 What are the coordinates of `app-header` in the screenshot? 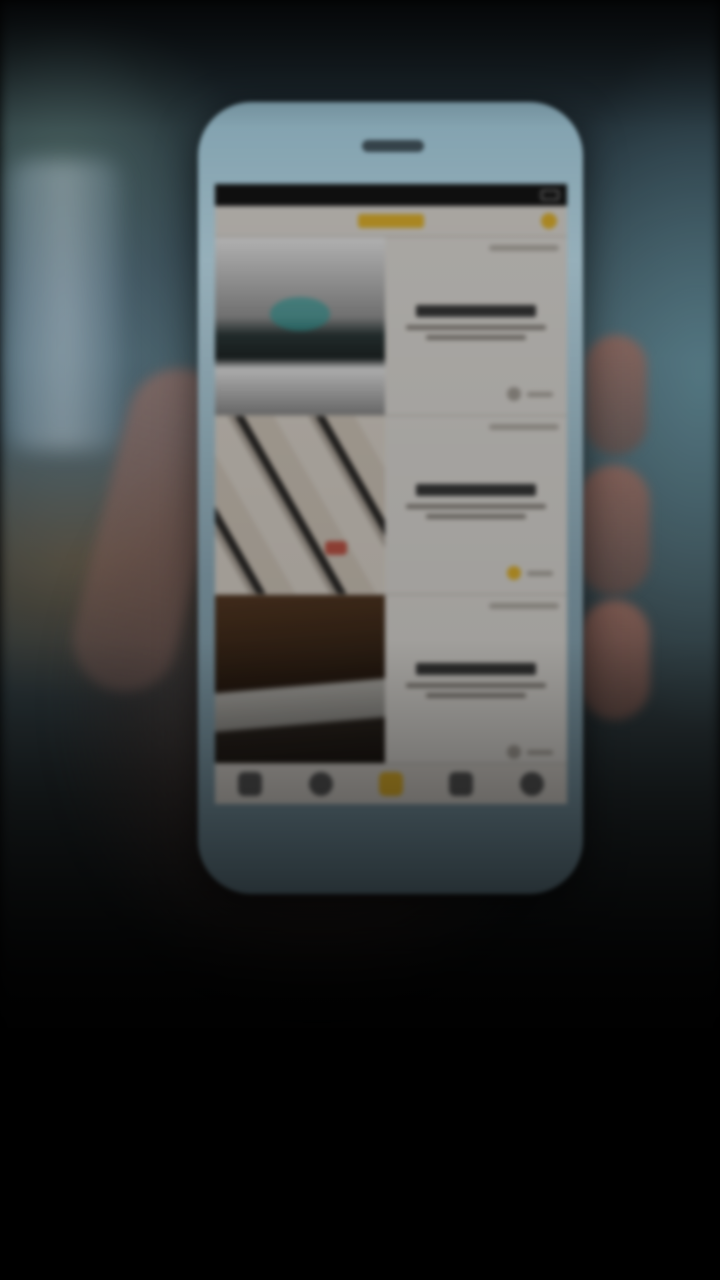 It's located at (391, 221).